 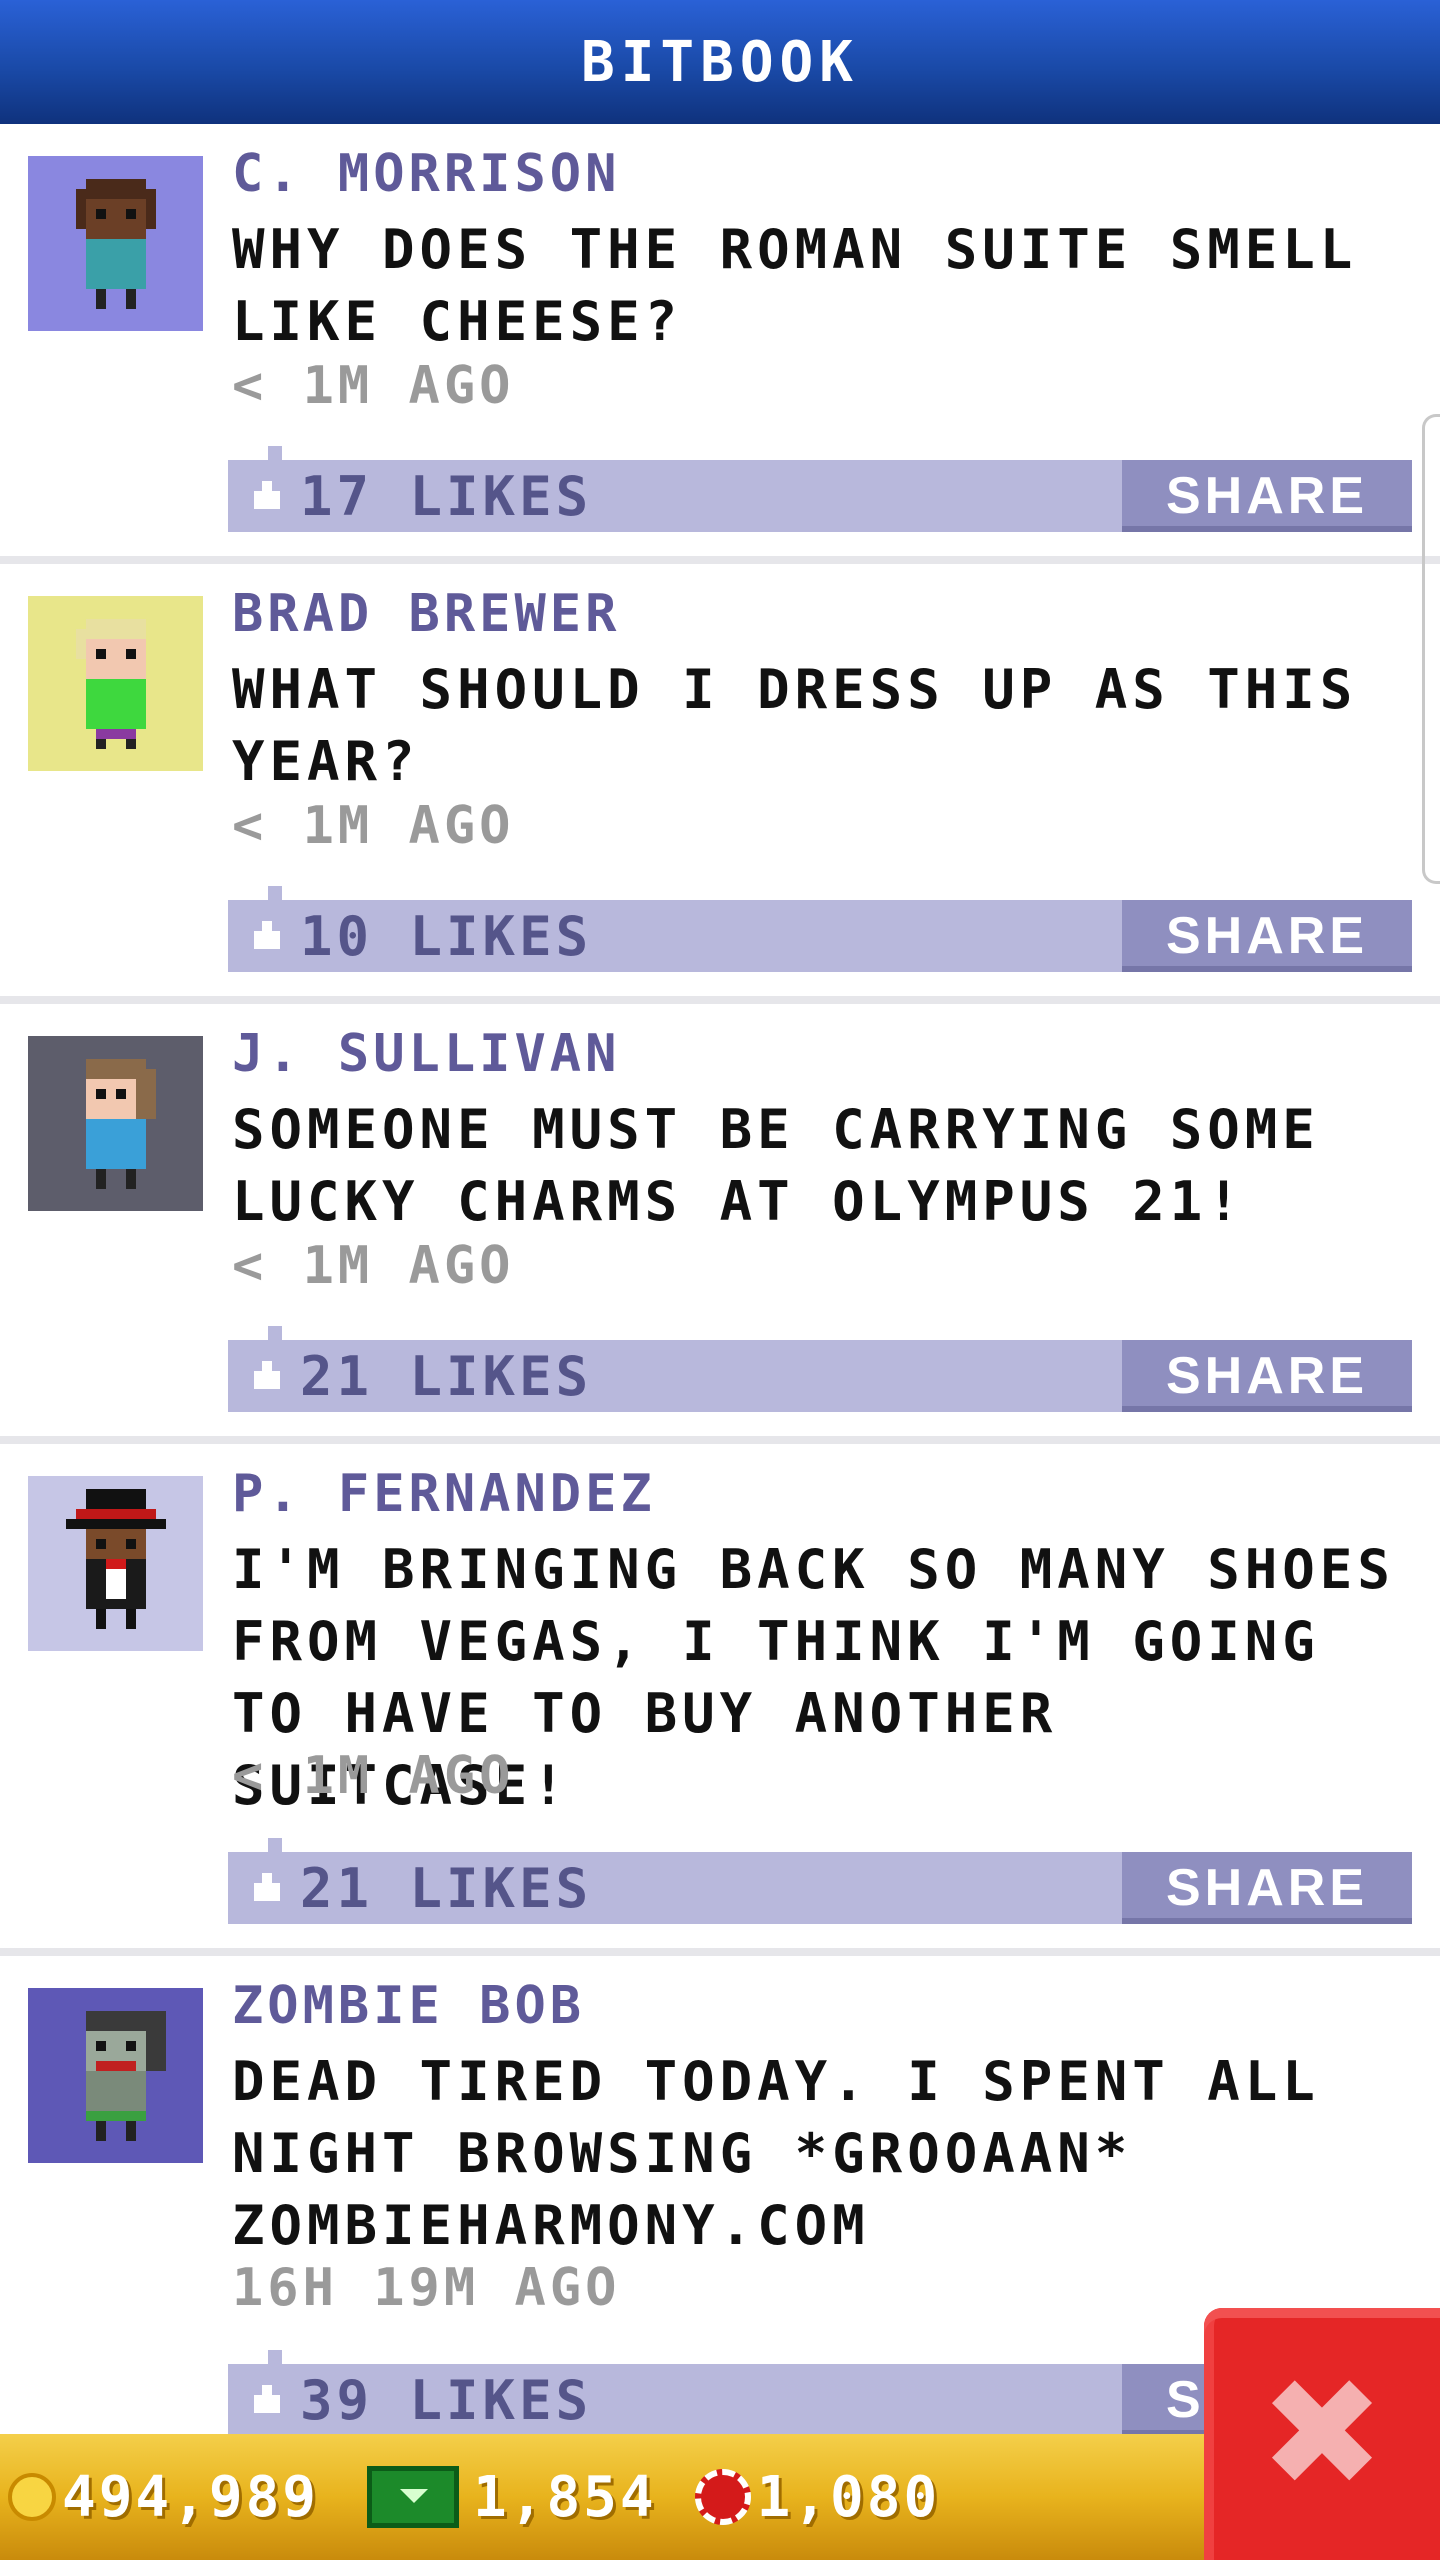 I want to click on coin-icon, so click(x=32, y=2497).